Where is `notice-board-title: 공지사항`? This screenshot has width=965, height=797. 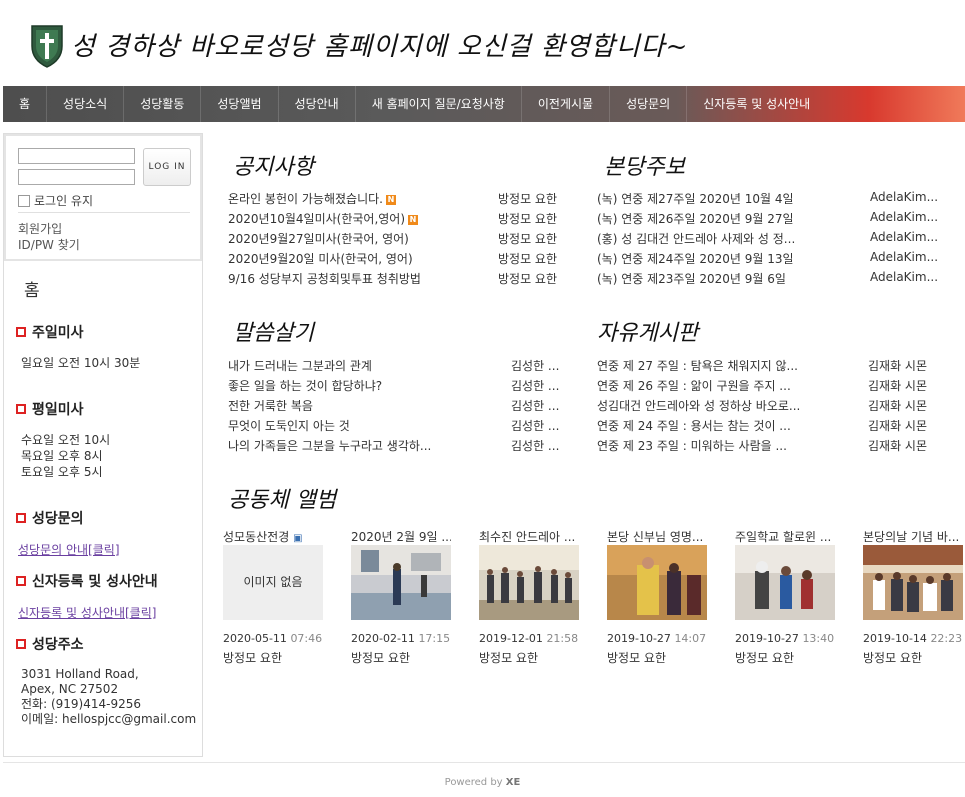
notice-board-title: 공지사항 is located at coordinates (273, 165).